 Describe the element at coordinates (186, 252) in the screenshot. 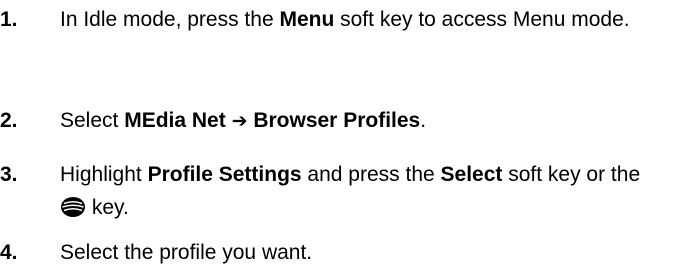

I see `step-text-part: Select the profile you want.` at that location.